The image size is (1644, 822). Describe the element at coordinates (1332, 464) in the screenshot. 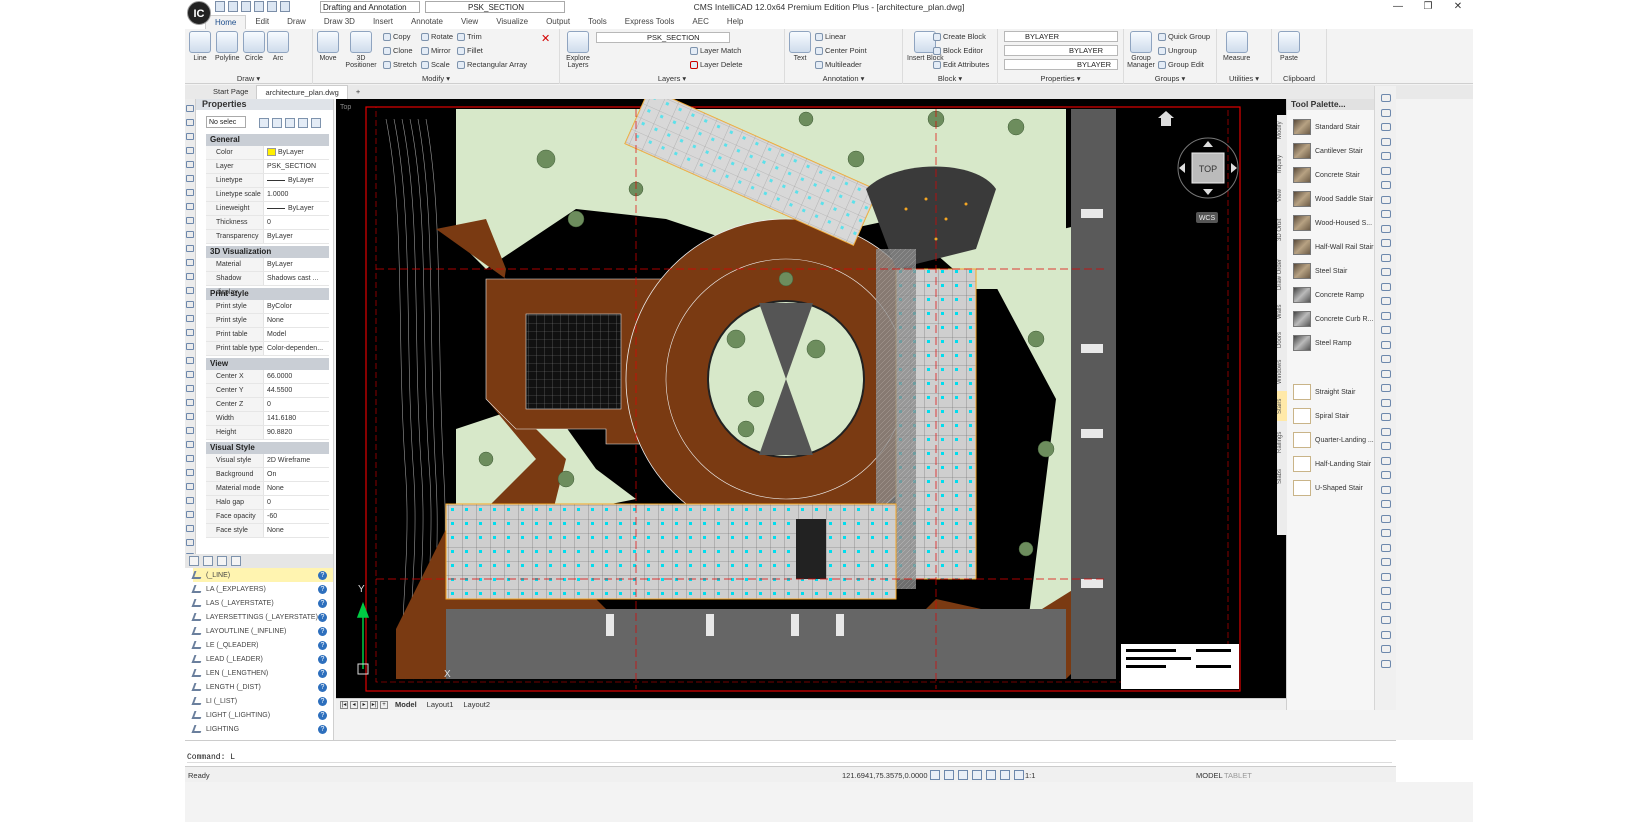

I see `palette-tool-item: Half-Landing Stair` at that location.